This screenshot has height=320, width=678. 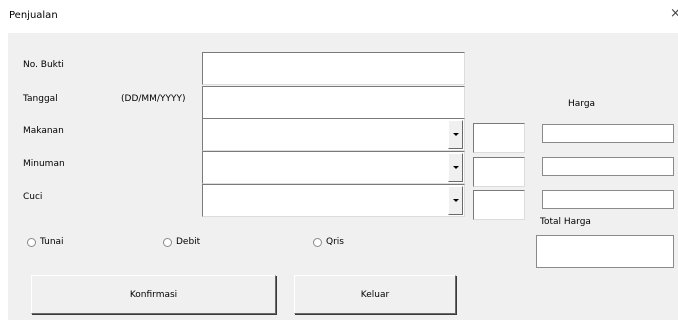 What do you see at coordinates (582, 104) in the screenshot?
I see `harga-header: Harga` at bounding box center [582, 104].